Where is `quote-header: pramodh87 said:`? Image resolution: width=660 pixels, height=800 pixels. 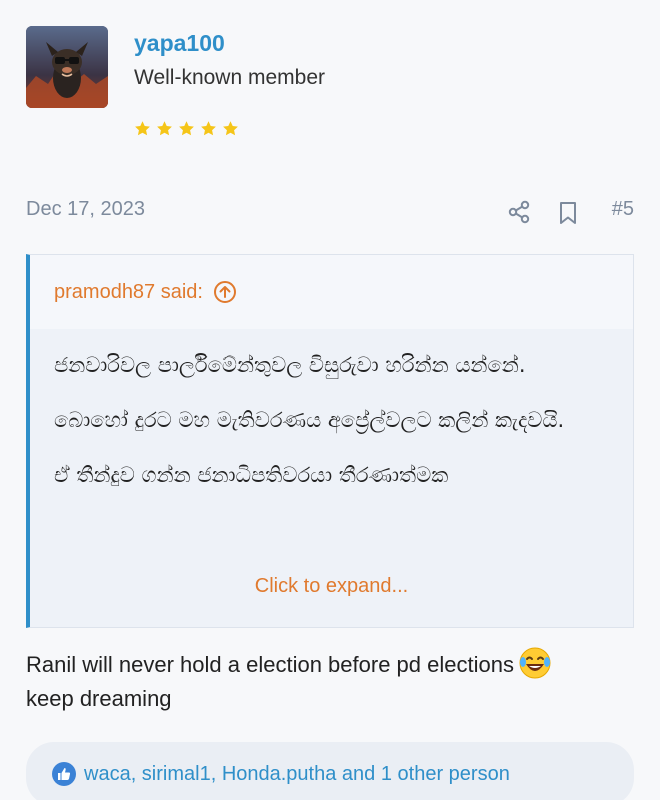
quote-header: pramodh87 said: is located at coordinates (331, 292).